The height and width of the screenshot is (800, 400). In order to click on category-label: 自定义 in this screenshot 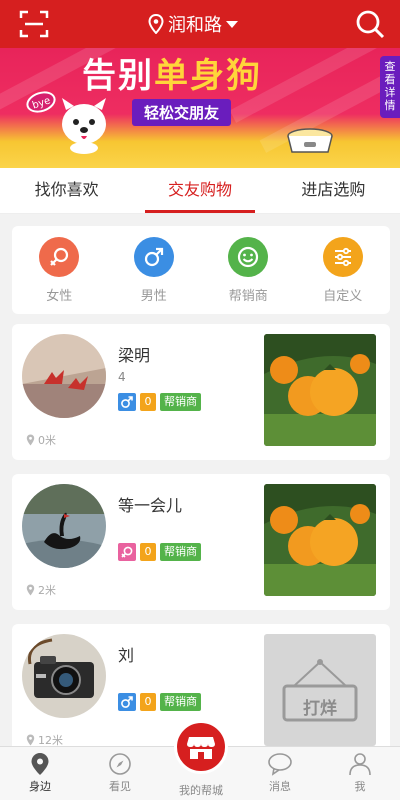, I will do `click(343, 296)`.